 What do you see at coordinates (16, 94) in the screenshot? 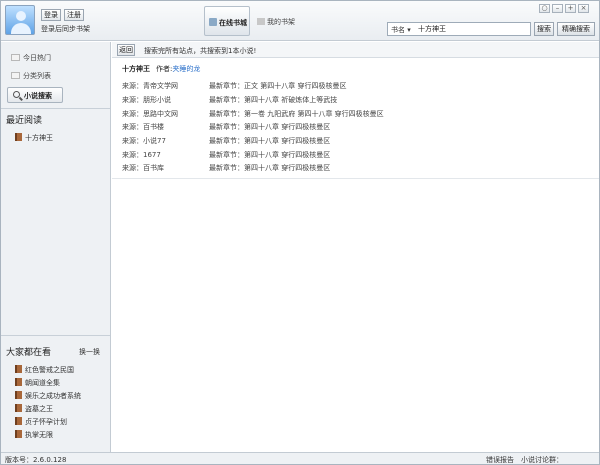
I see `search-icon` at bounding box center [16, 94].